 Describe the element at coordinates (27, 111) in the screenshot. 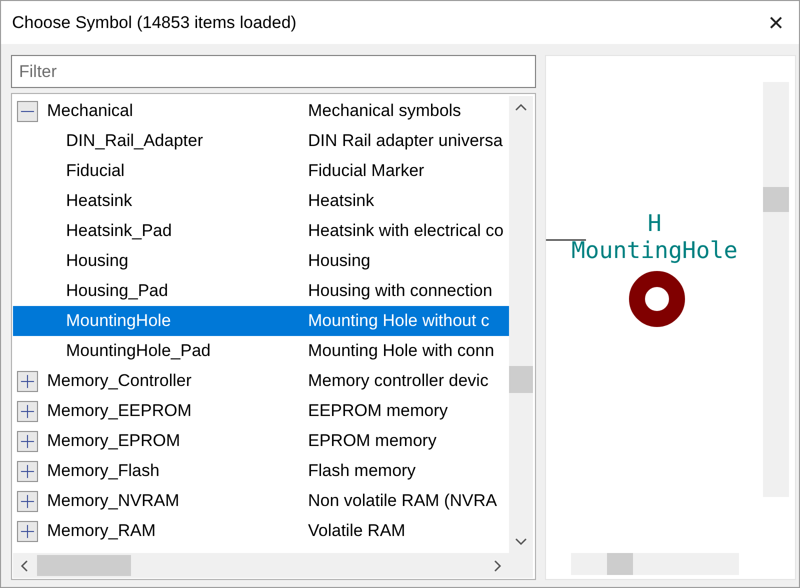

I see `collapse-icon` at that location.